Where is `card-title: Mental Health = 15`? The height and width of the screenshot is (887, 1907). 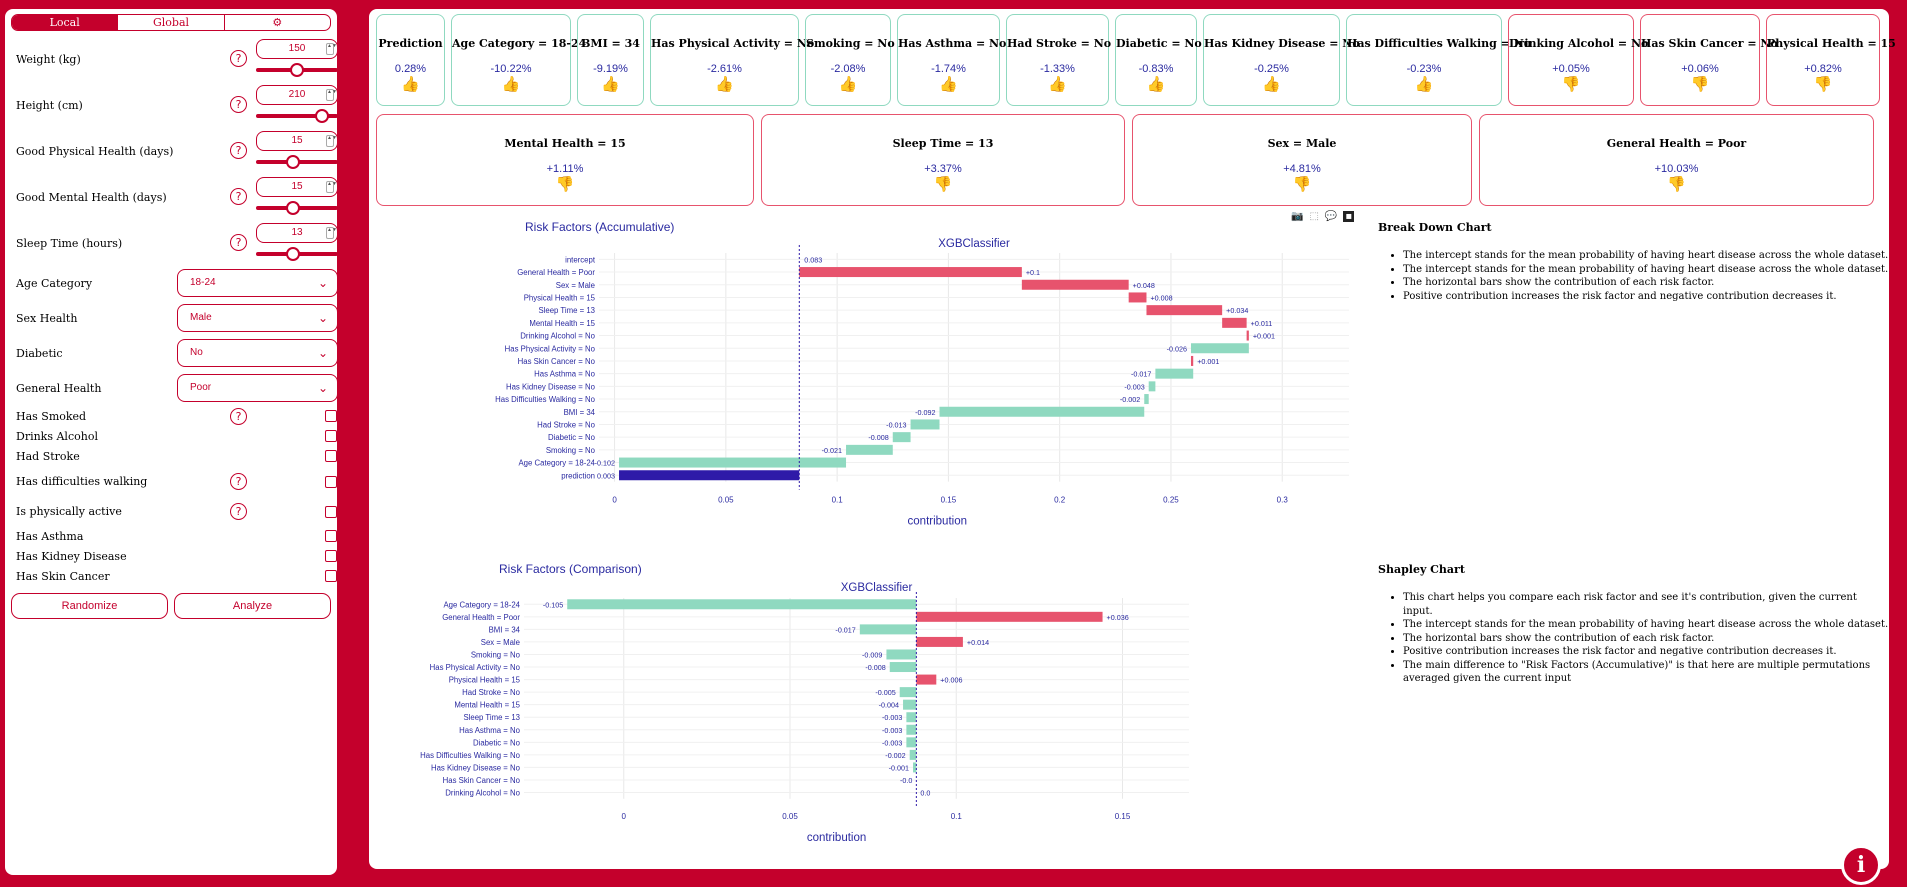 card-title: Mental Health = 15 is located at coordinates (565, 143).